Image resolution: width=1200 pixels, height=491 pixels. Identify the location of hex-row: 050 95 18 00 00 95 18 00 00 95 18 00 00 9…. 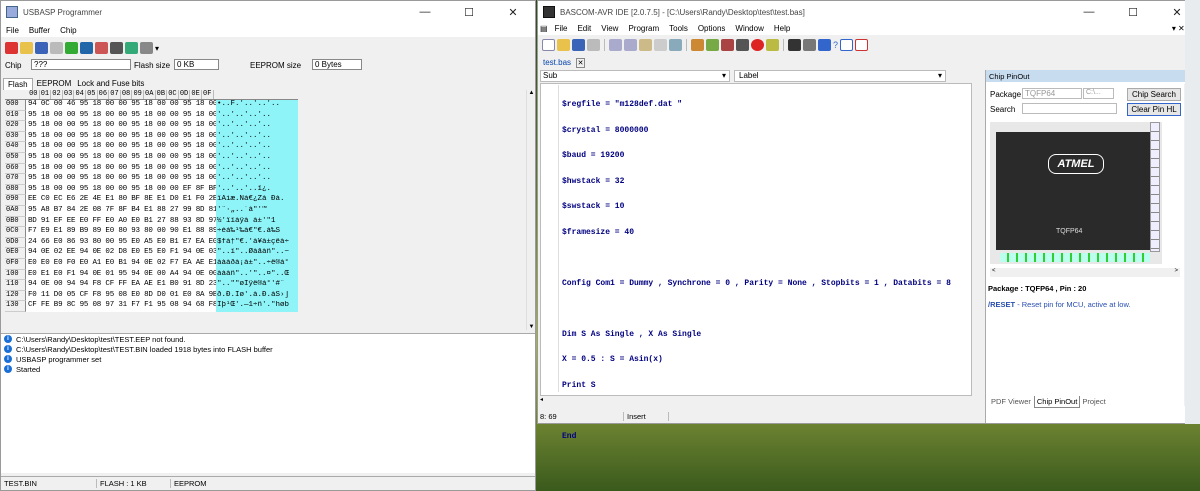
(151, 158).